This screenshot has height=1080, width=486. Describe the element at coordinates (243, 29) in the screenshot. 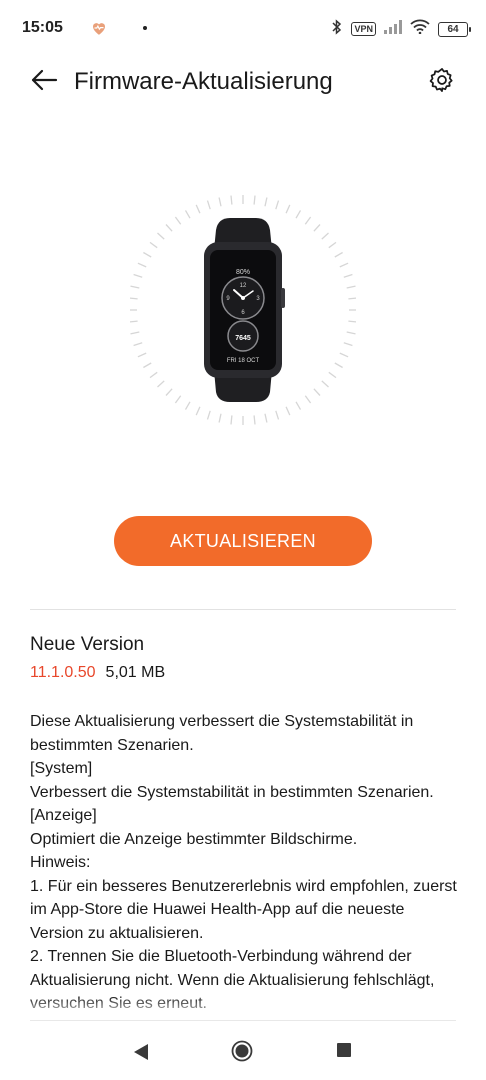

I see `status-bar: 15:05 VPN 64` at that location.